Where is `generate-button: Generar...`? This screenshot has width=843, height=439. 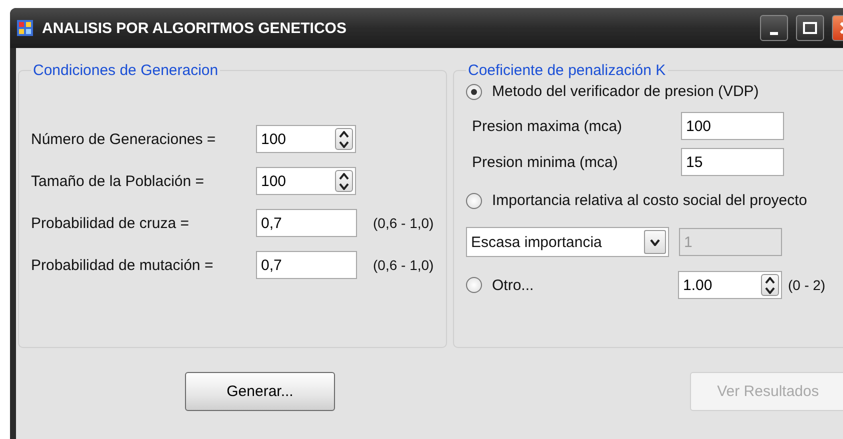 generate-button: Generar... is located at coordinates (260, 391).